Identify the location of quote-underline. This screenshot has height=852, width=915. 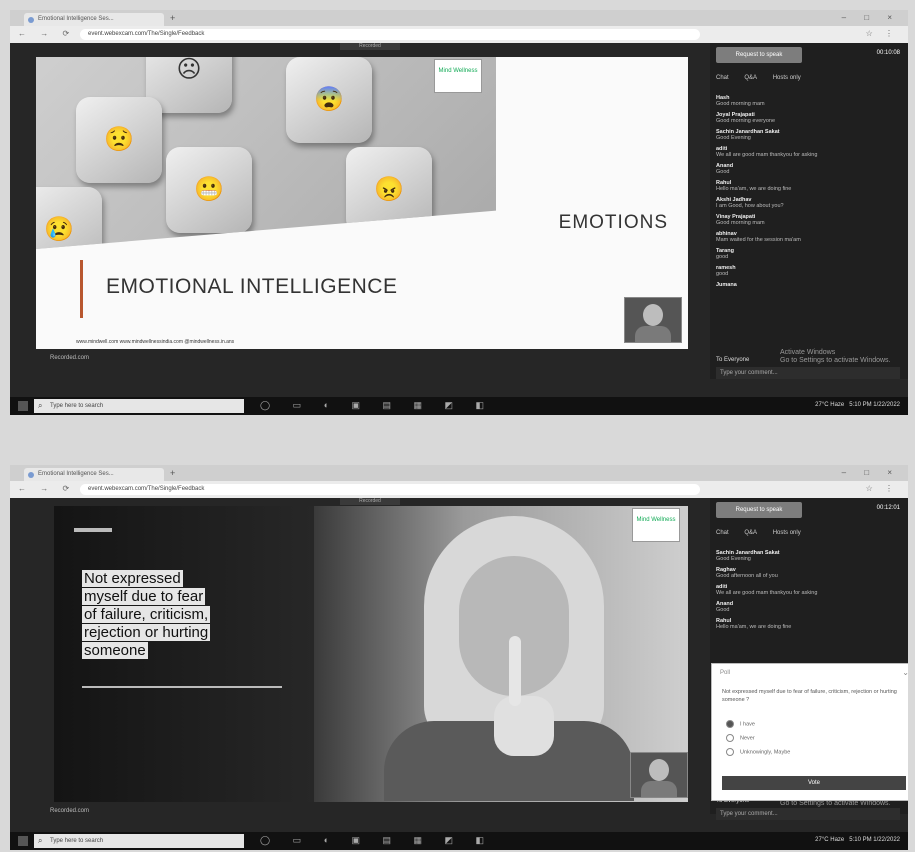
(182, 687).